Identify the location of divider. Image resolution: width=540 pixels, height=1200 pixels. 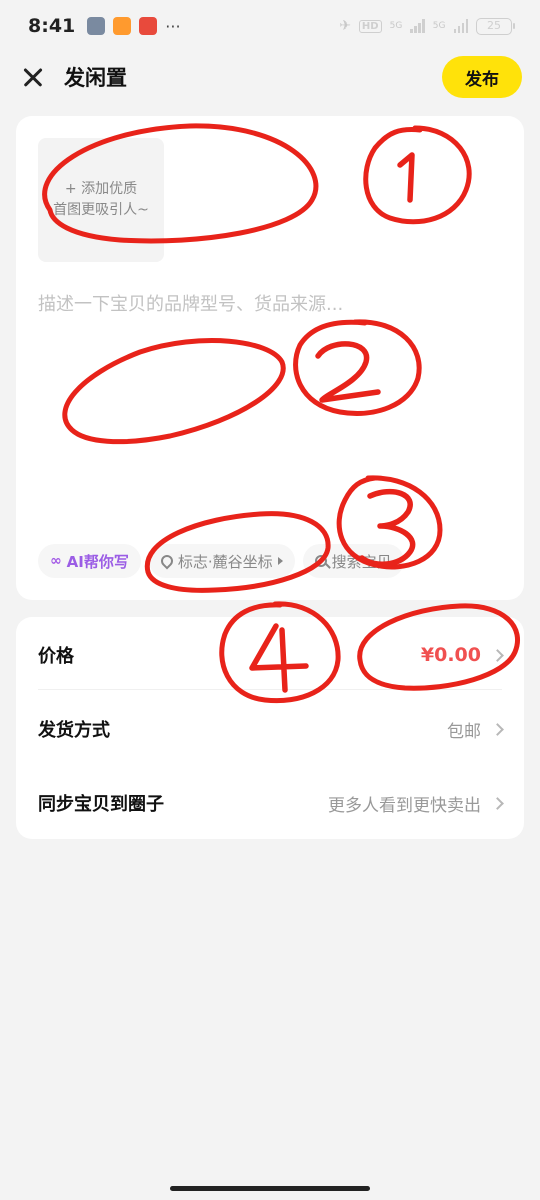
(270, 689).